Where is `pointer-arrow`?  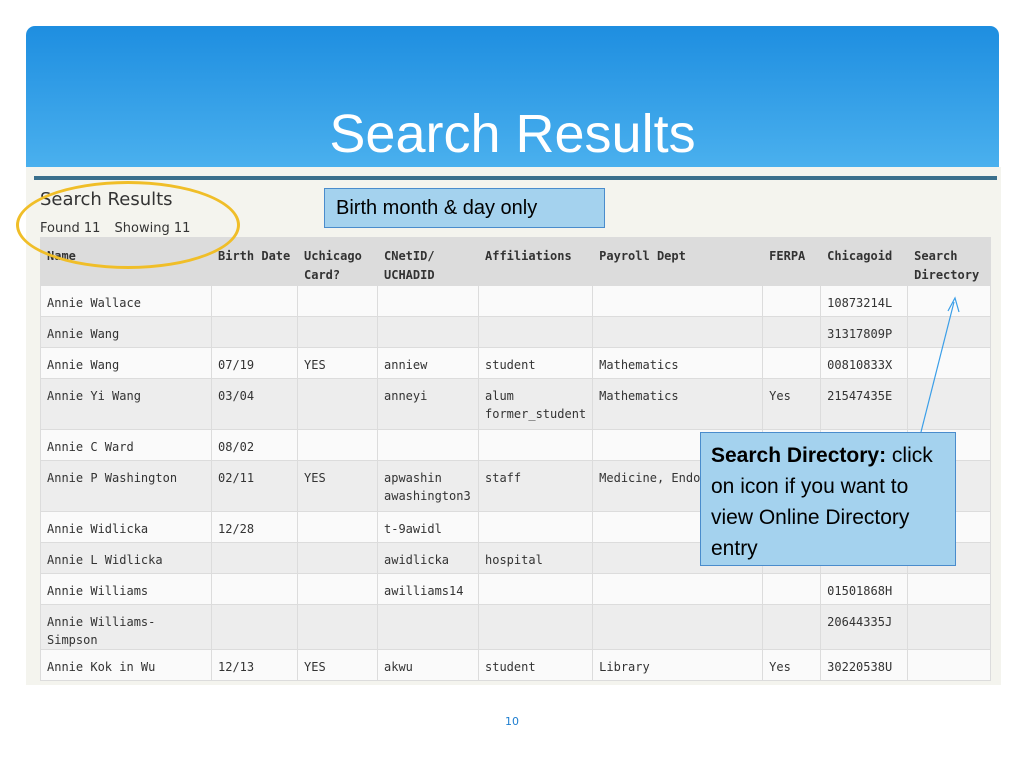
pointer-arrow is located at coordinates (940, 364).